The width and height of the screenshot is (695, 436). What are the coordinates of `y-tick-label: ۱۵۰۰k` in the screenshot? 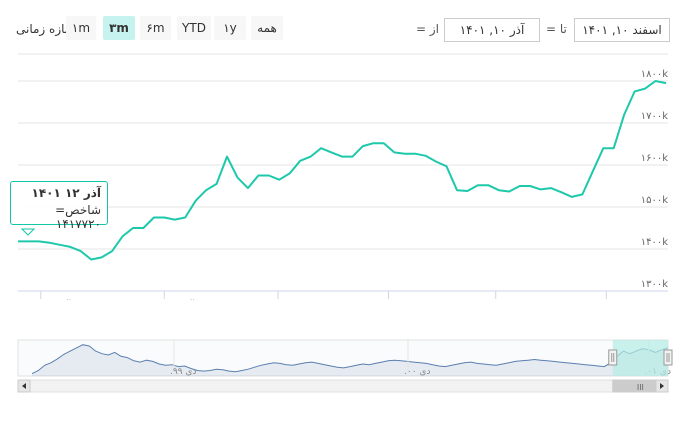 It's located at (654, 200).